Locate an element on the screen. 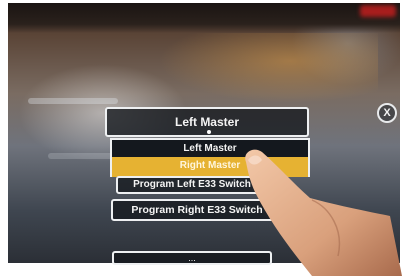 The width and height of the screenshot is (409, 276). close-button: X is located at coordinates (387, 113).